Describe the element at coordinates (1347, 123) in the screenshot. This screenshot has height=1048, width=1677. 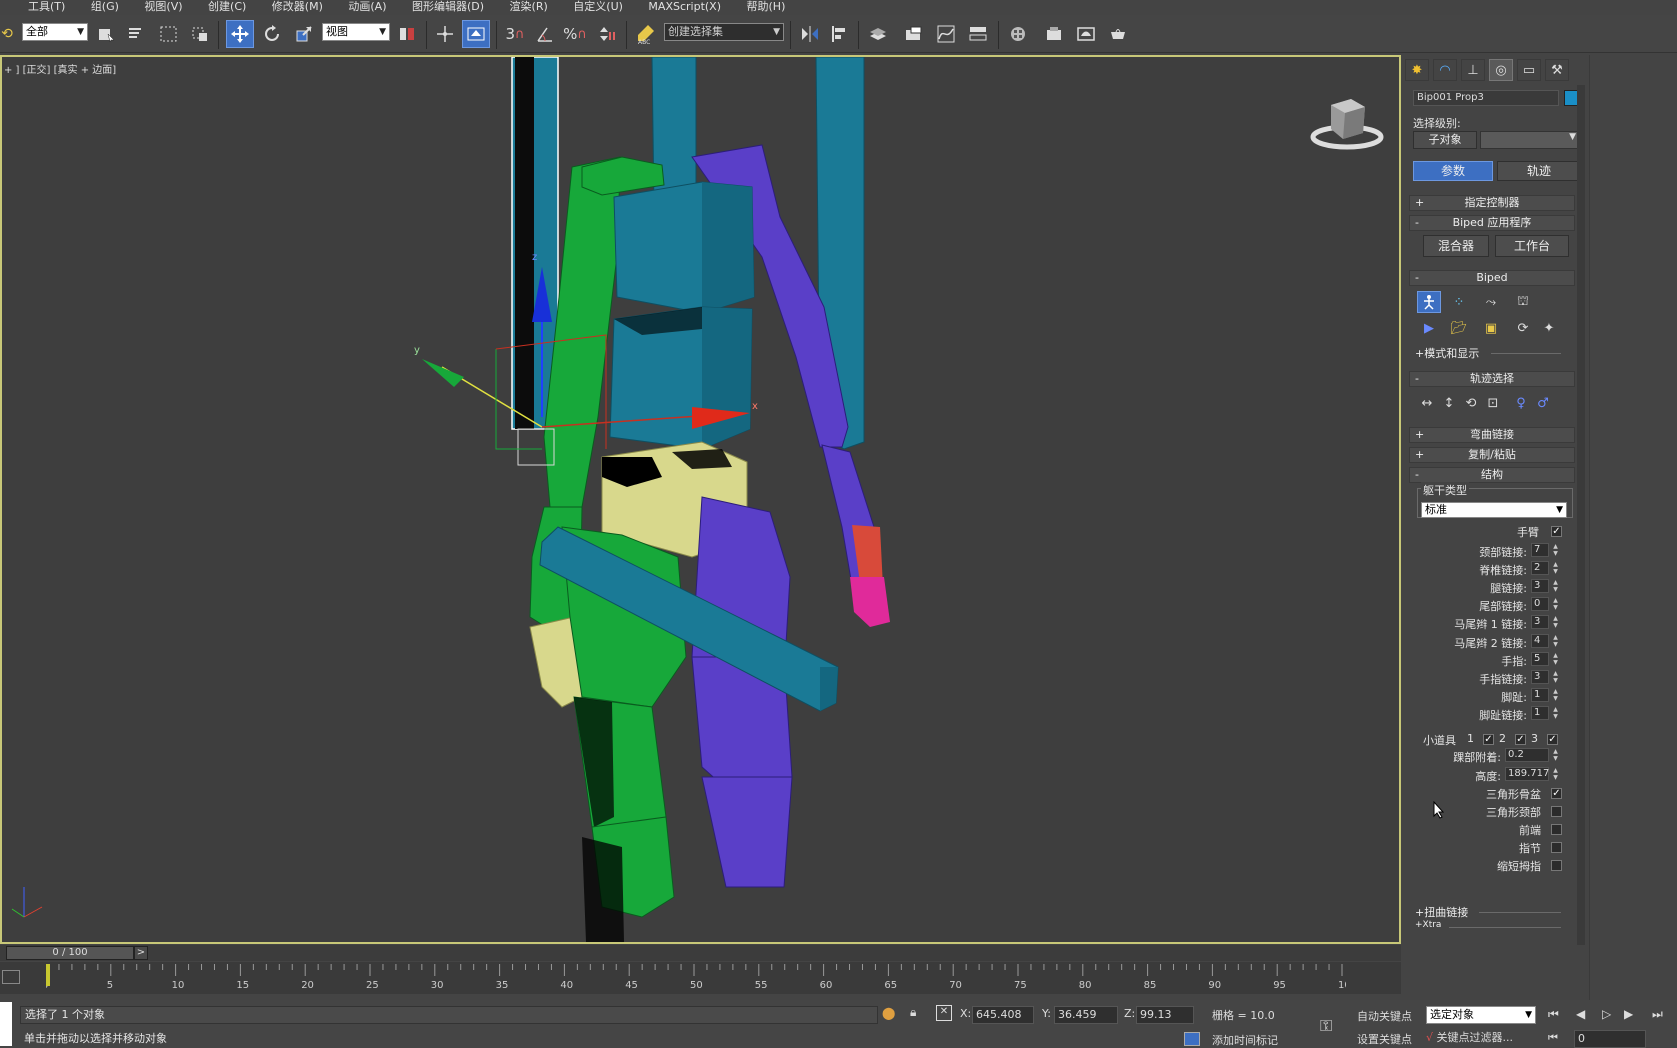
I see `viewcube-icon` at that location.